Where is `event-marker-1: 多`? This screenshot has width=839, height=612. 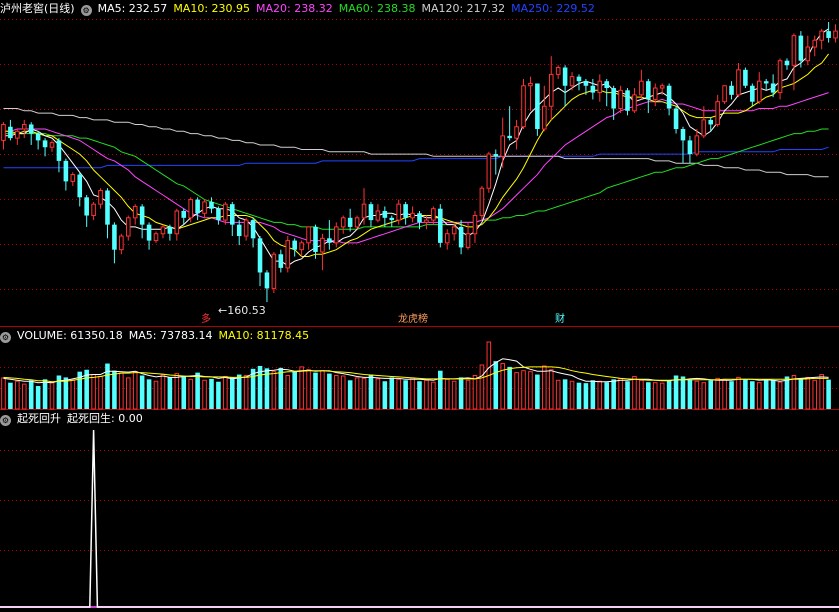
event-marker-1: 多 is located at coordinates (206, 319).